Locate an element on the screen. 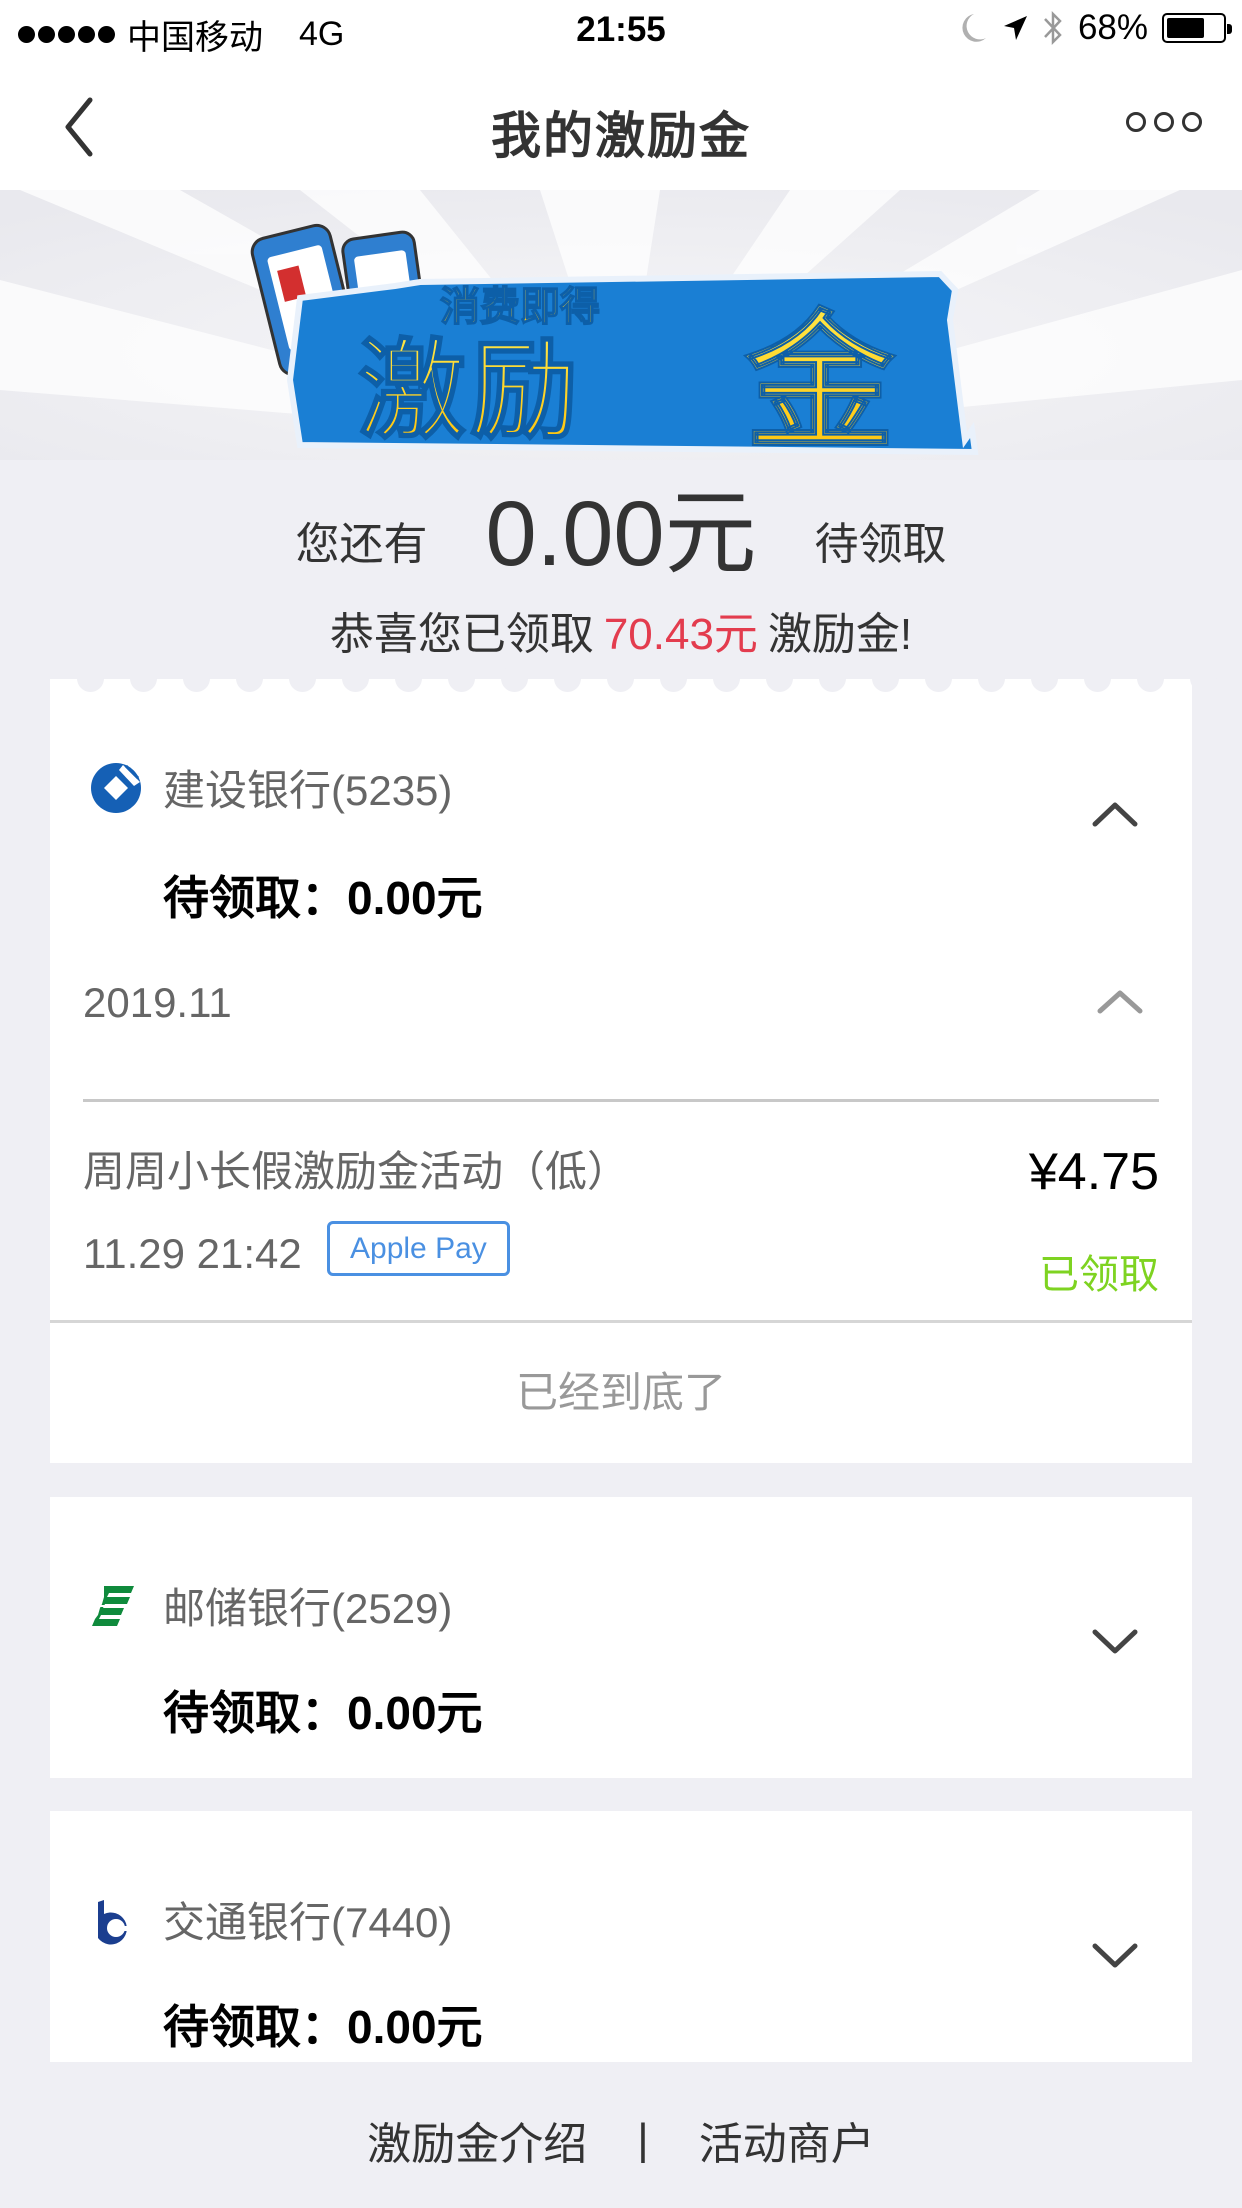  psbc-logo-icon is located at coordinates (113, 1606).